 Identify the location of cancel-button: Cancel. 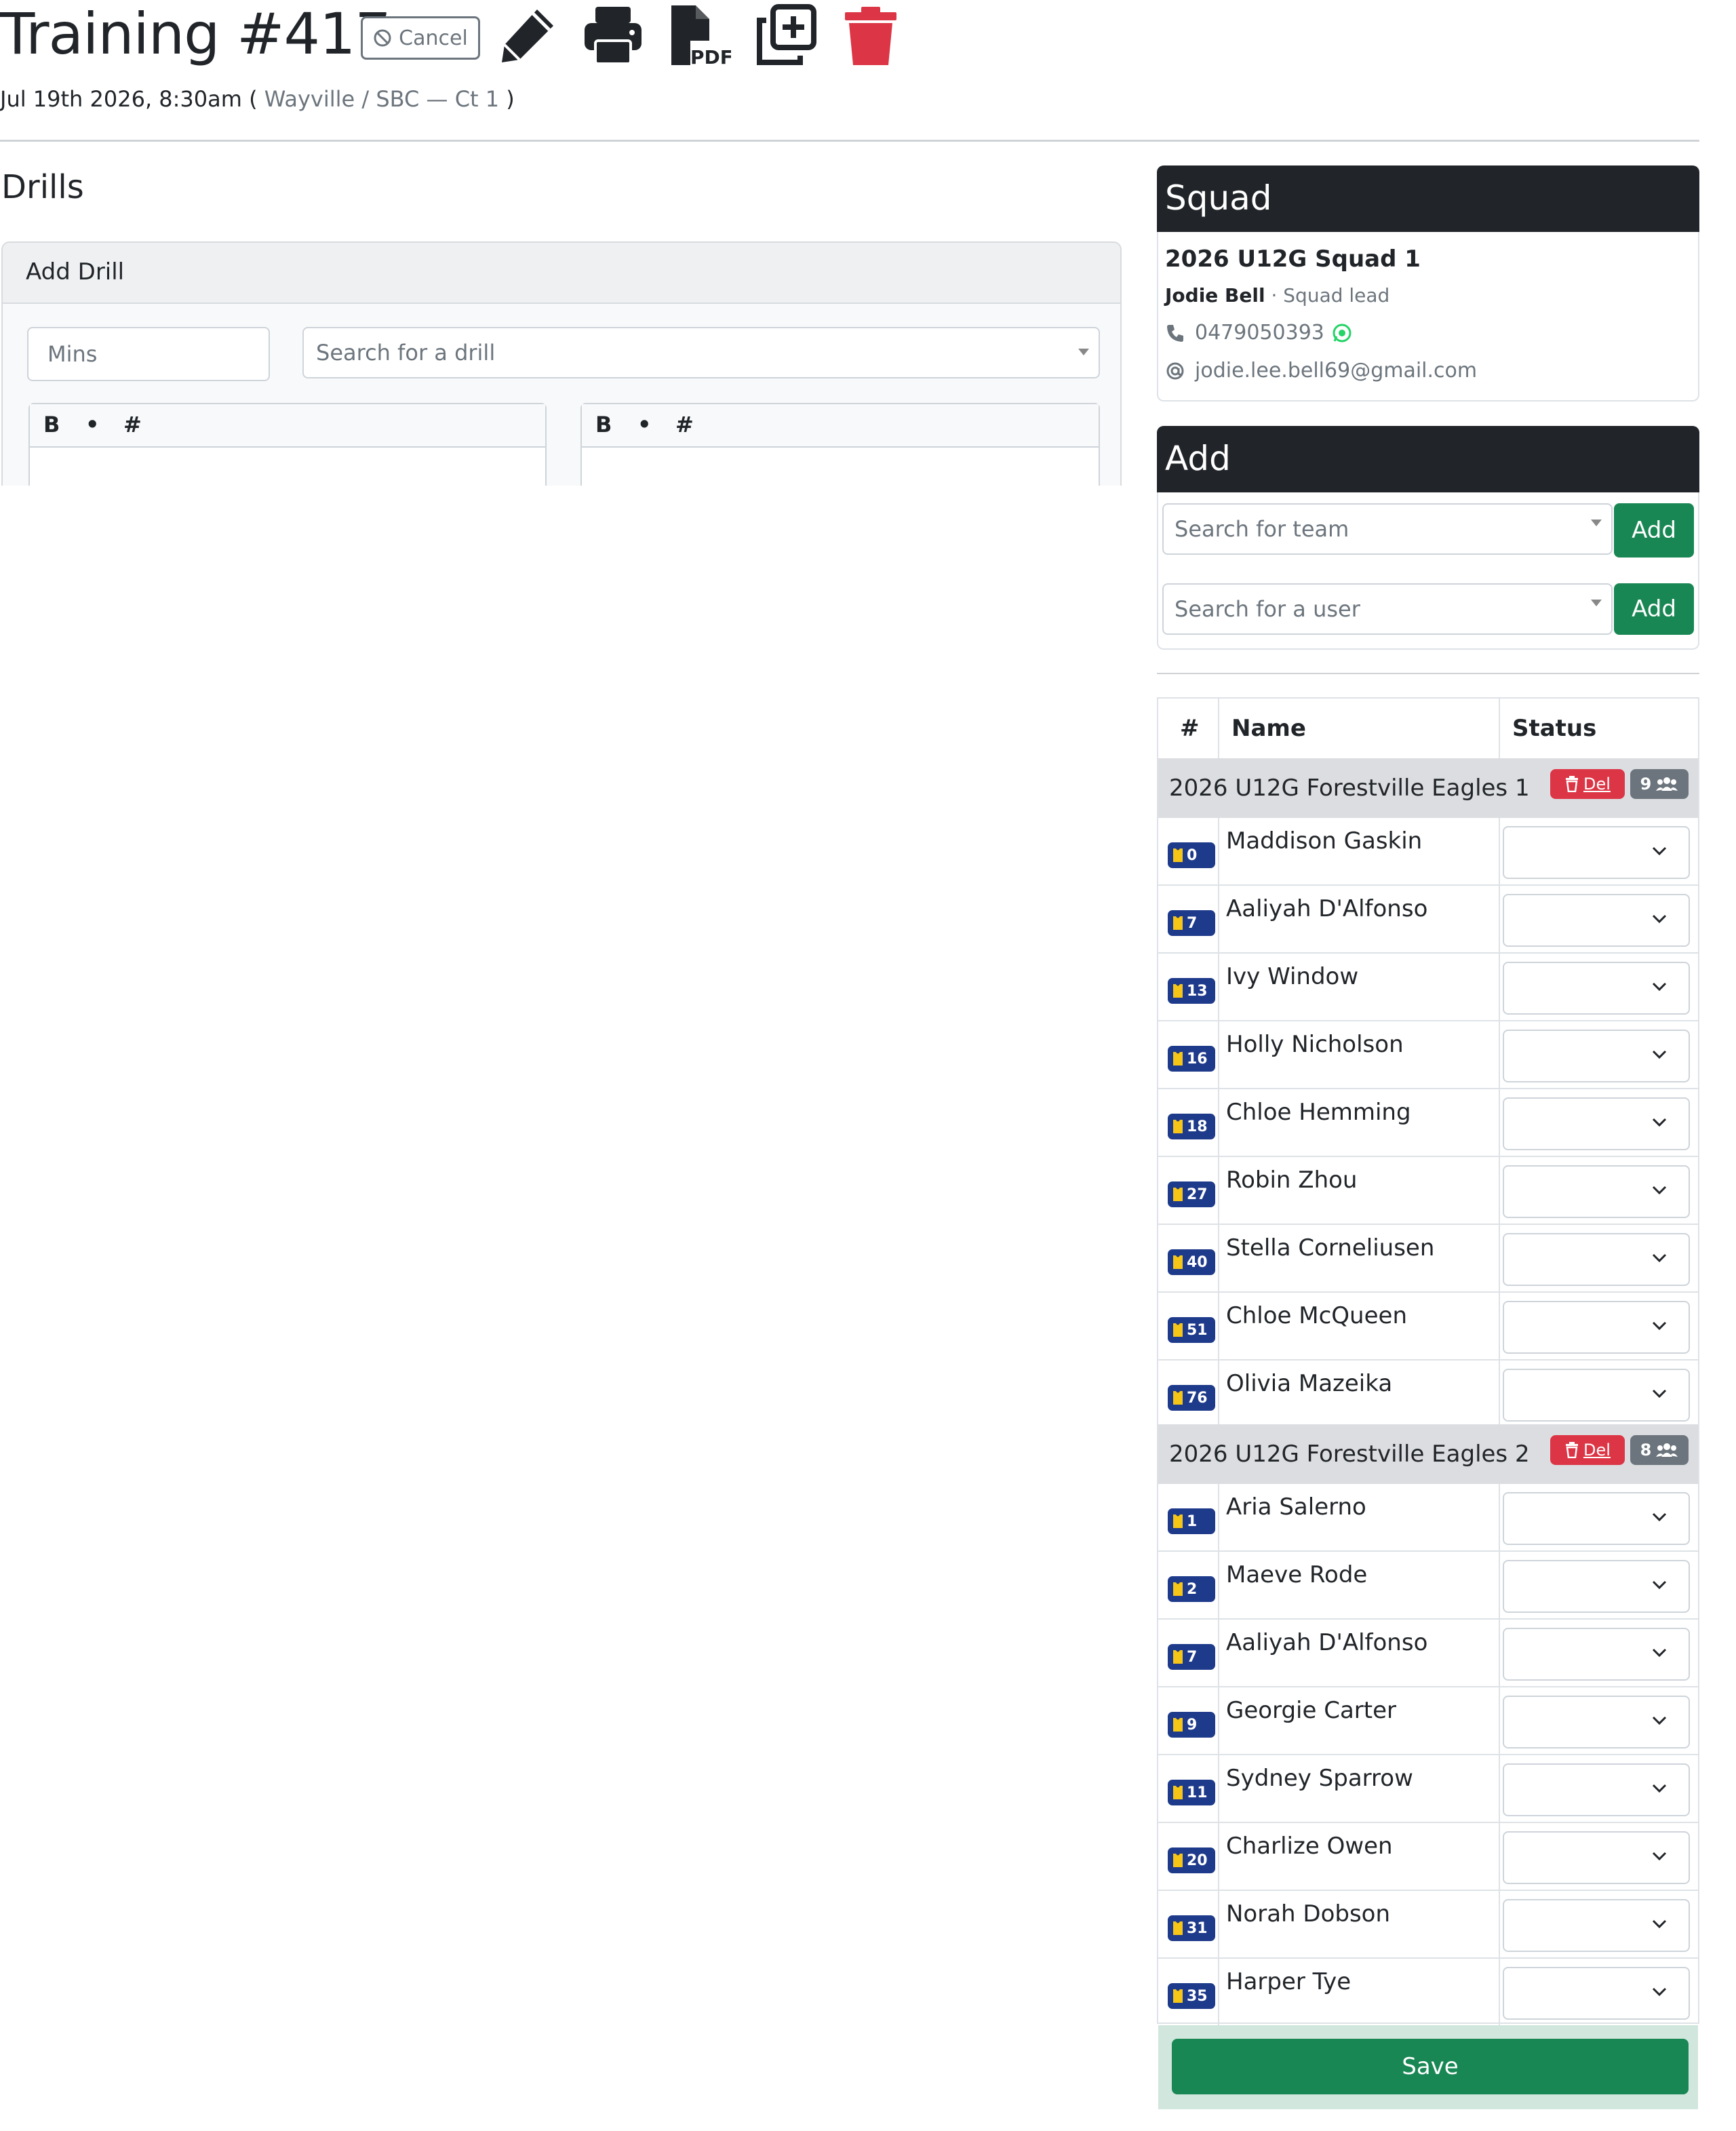
(420, 38).